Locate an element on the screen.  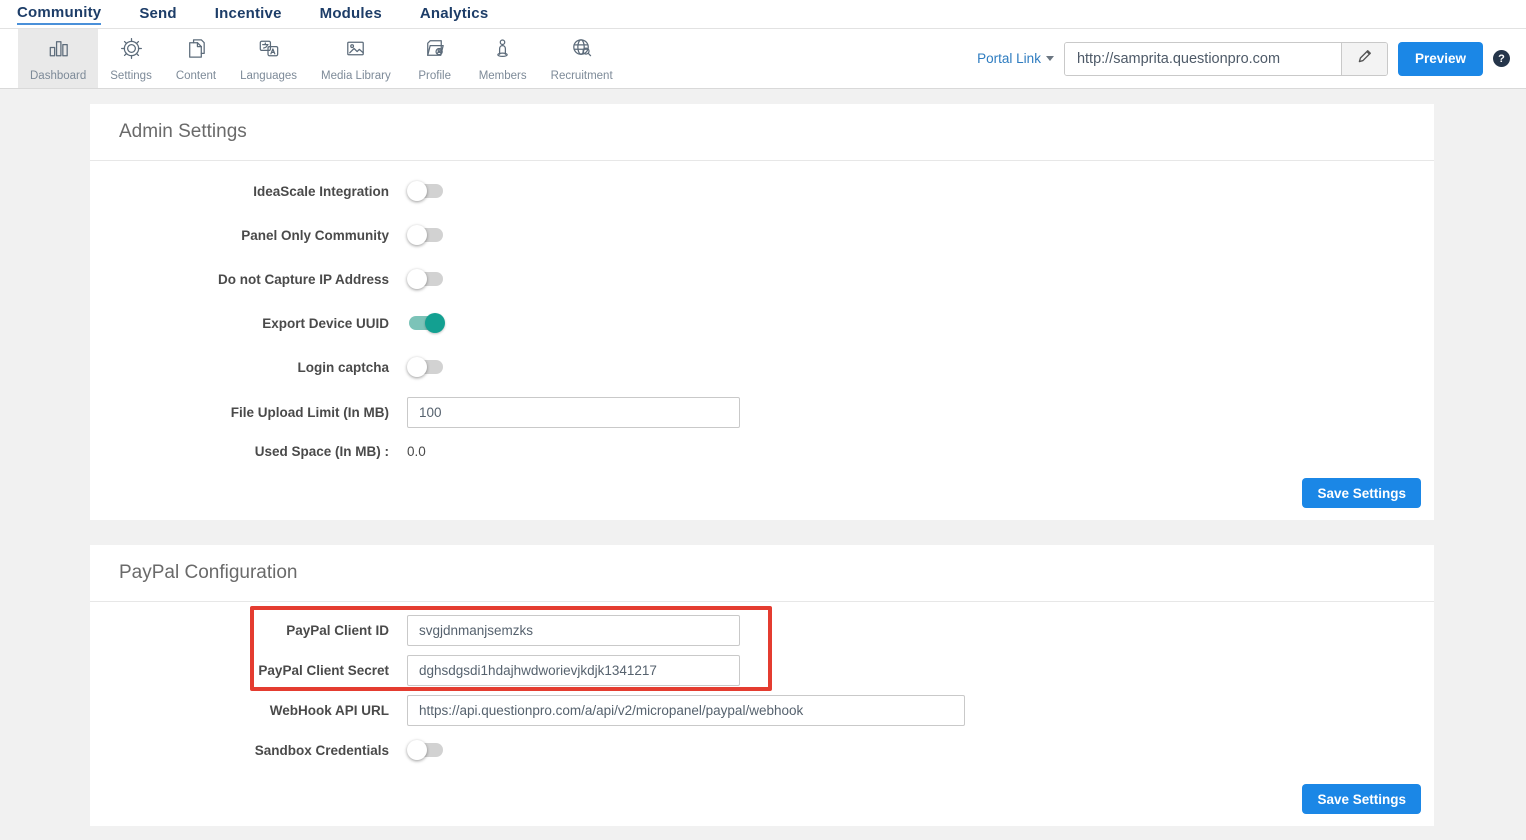
tab-label: Content is located at coordinates (196, 76).